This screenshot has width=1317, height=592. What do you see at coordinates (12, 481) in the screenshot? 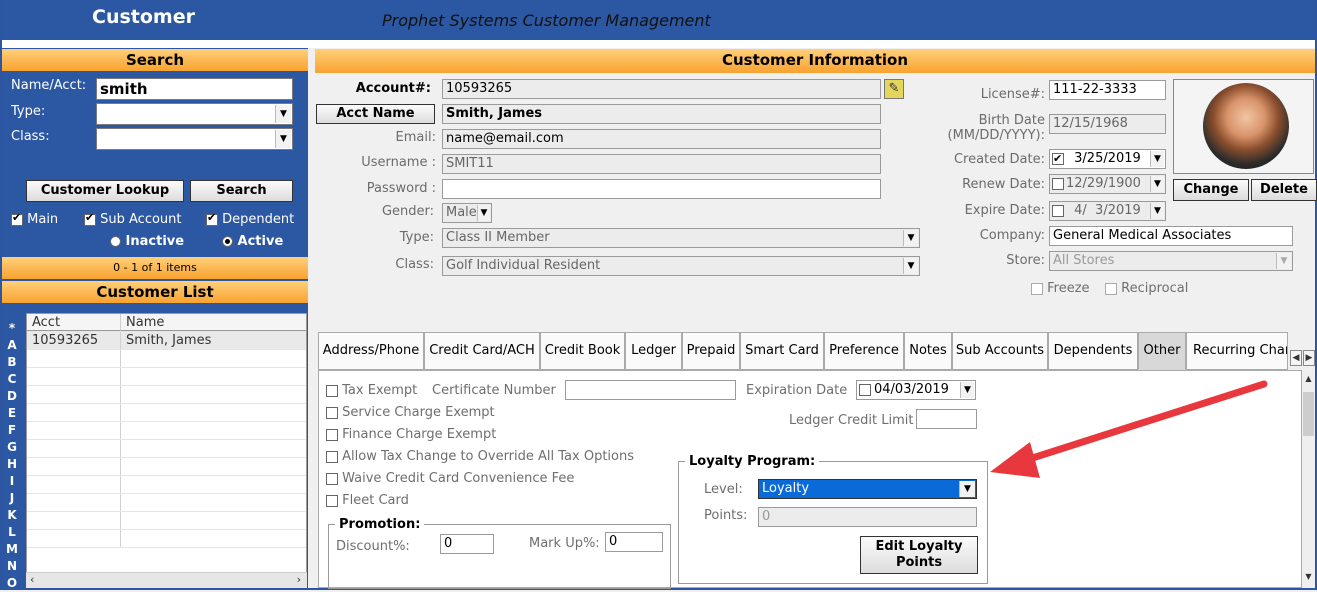
I see `alpha-letter: I` at bounding box center [12, 481].